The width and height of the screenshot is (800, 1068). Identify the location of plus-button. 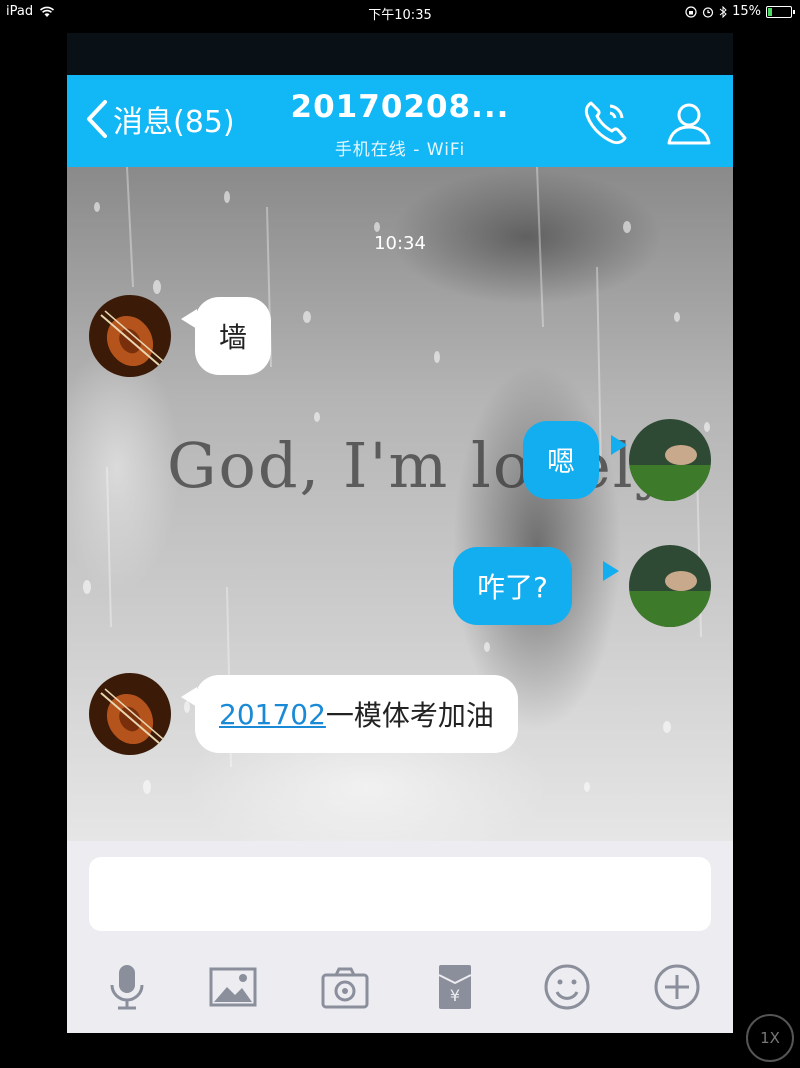
(677, 987).